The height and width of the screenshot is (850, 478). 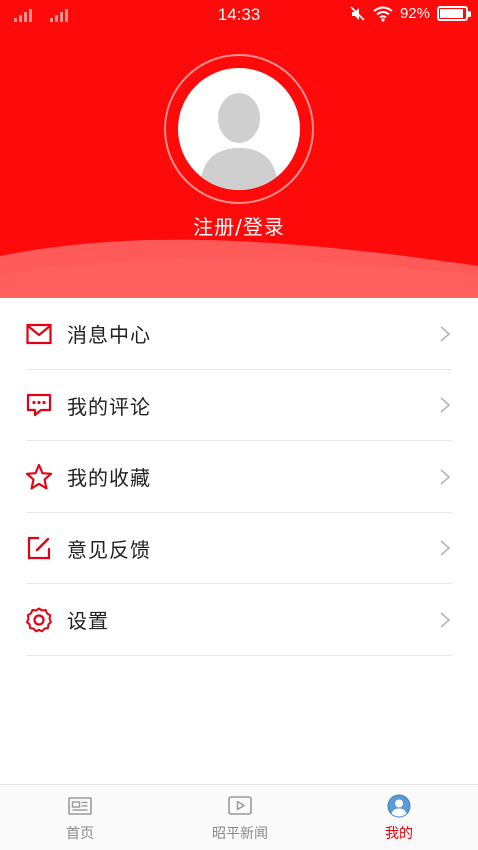 I want to click on user-icon, so click(x=399, y=806).